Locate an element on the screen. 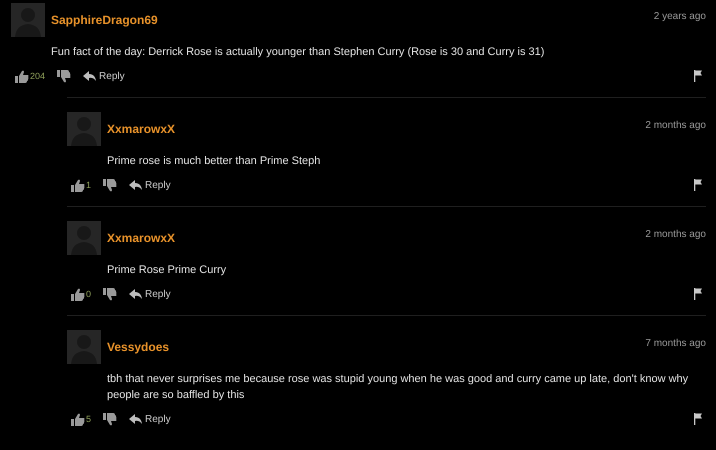 The height and width of the screenshot is (450, 716). username: Vessydoes is located at coordinates (138, 347).